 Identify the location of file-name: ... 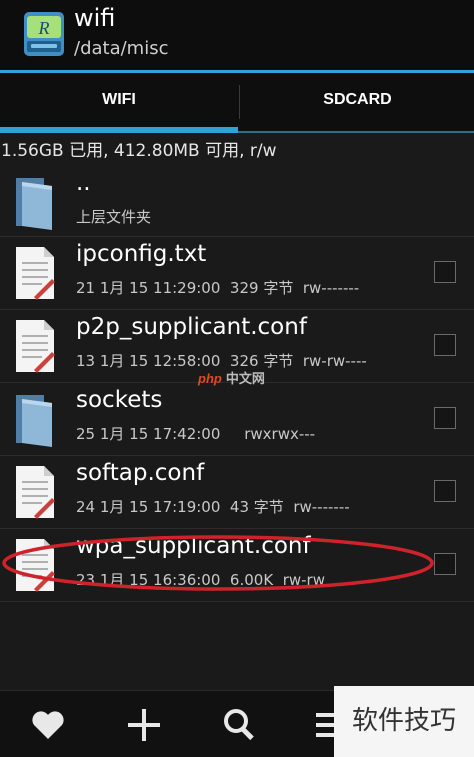
(83, 183).